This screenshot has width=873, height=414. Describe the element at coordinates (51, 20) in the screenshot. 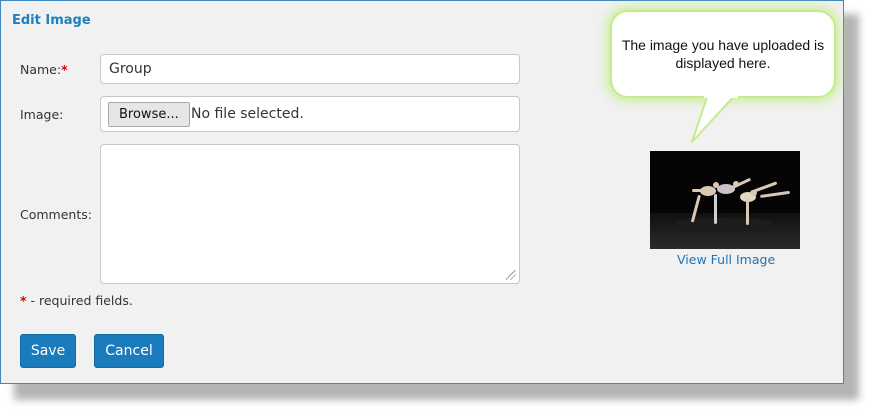

I see `panel-title: Edit Image` at that location.